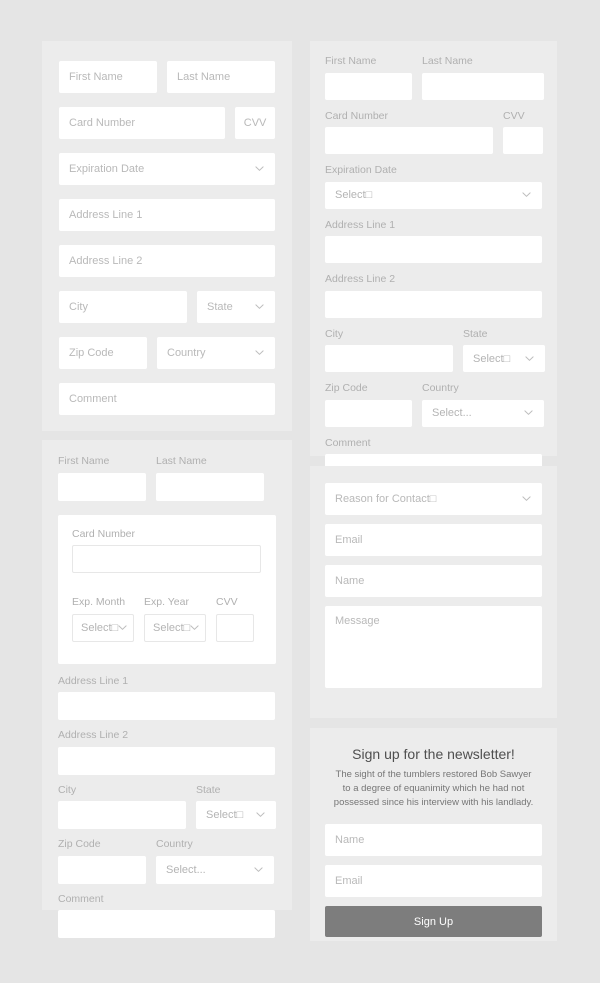 The image size is (600, 983). I want to click on last-name-input: Last Name, so click(221, 77).